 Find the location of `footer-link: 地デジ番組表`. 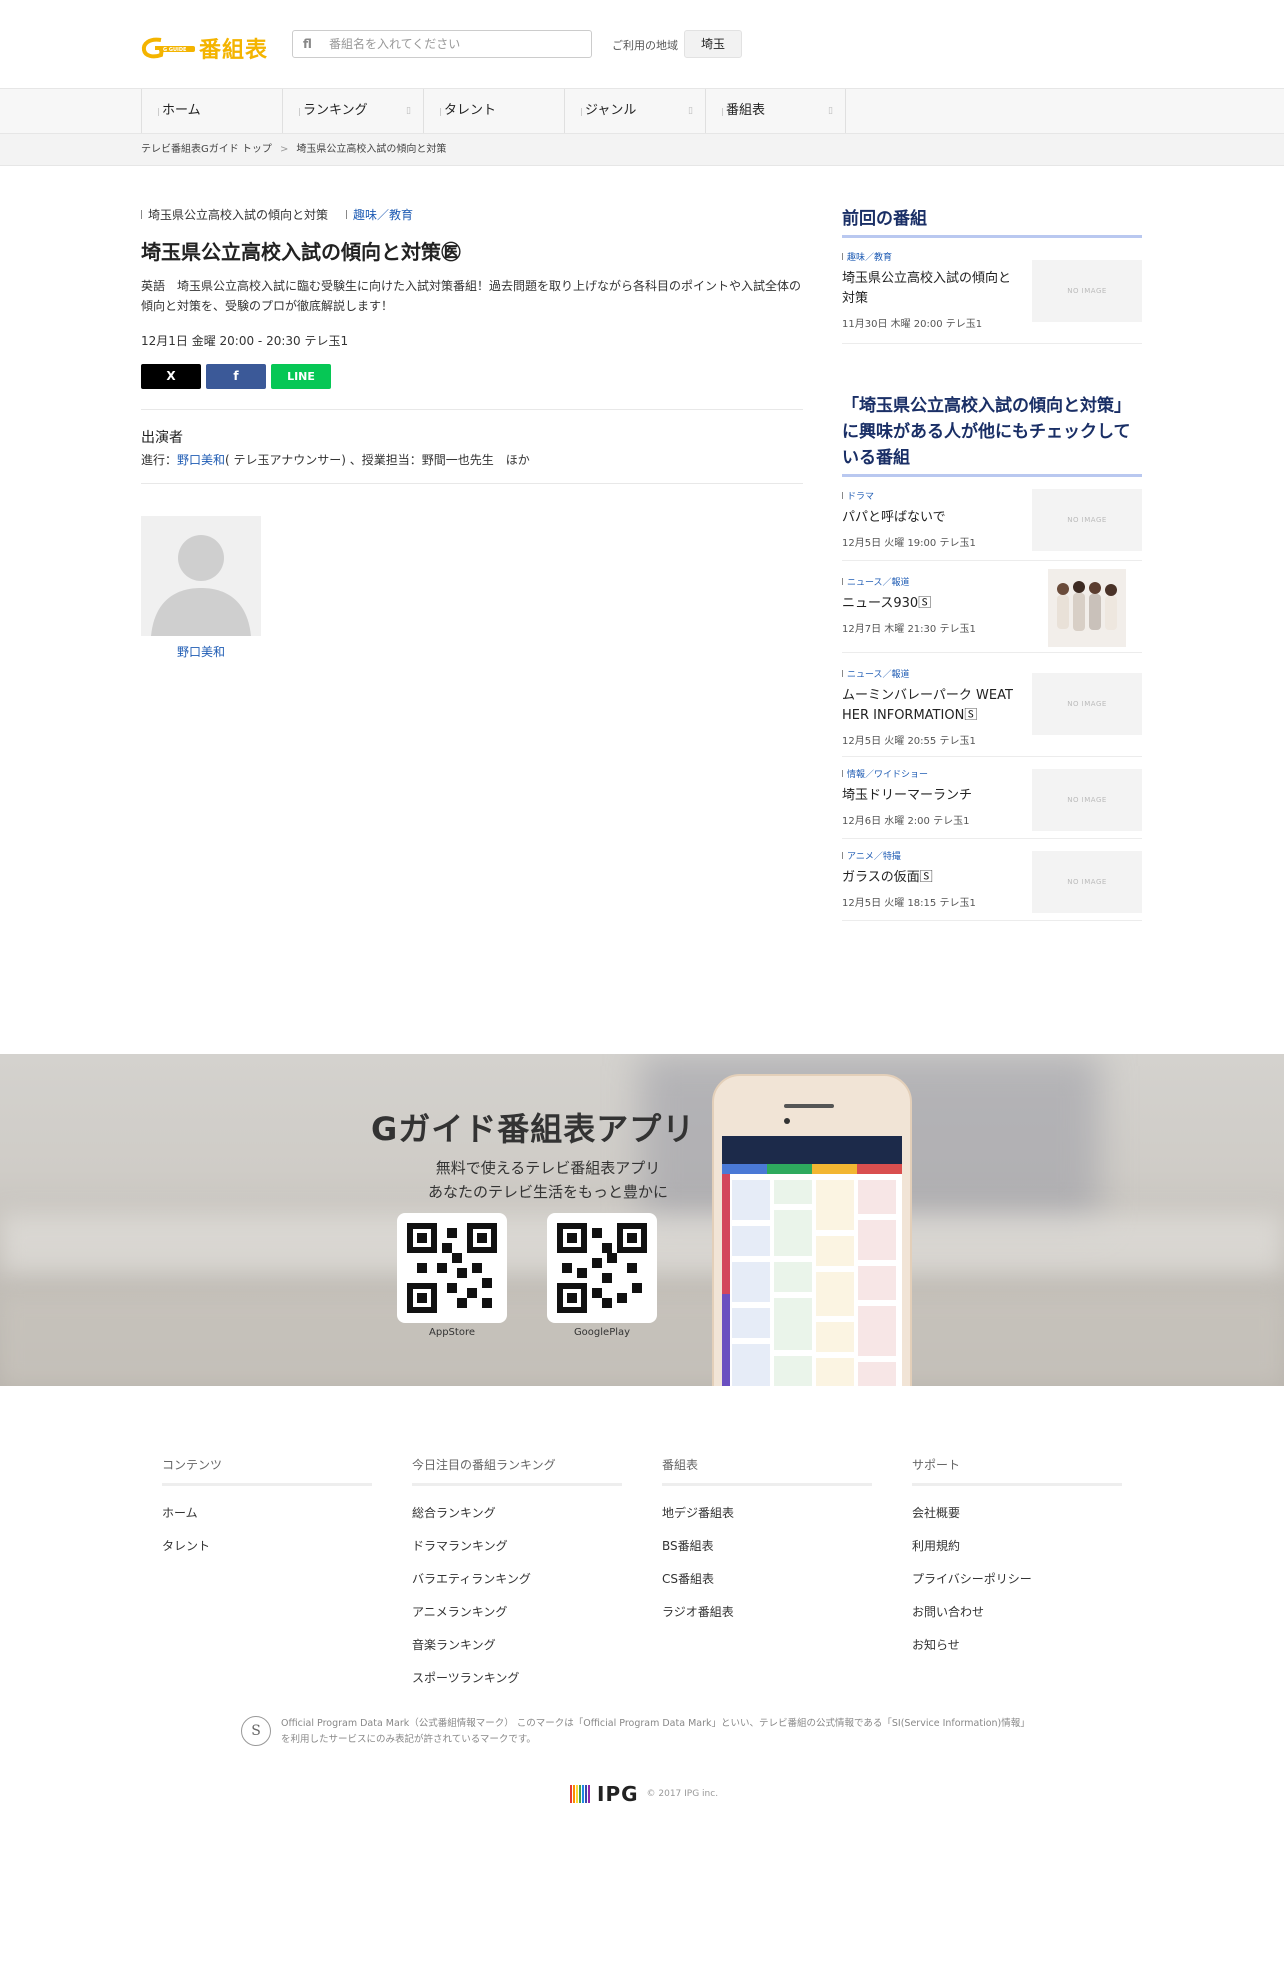

footer-link: 地デジ番組表 is located at coordinates (767, 1512).